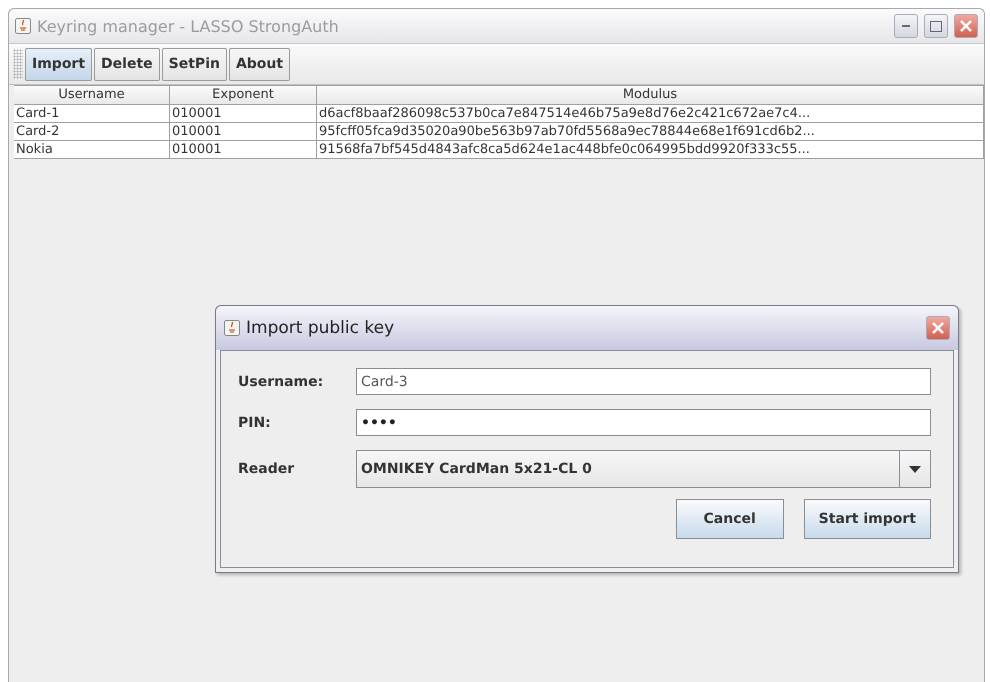 Image resolution: width=990 pixels, height=682 pixels. I want to click on minimize-button, so click(906, 26).